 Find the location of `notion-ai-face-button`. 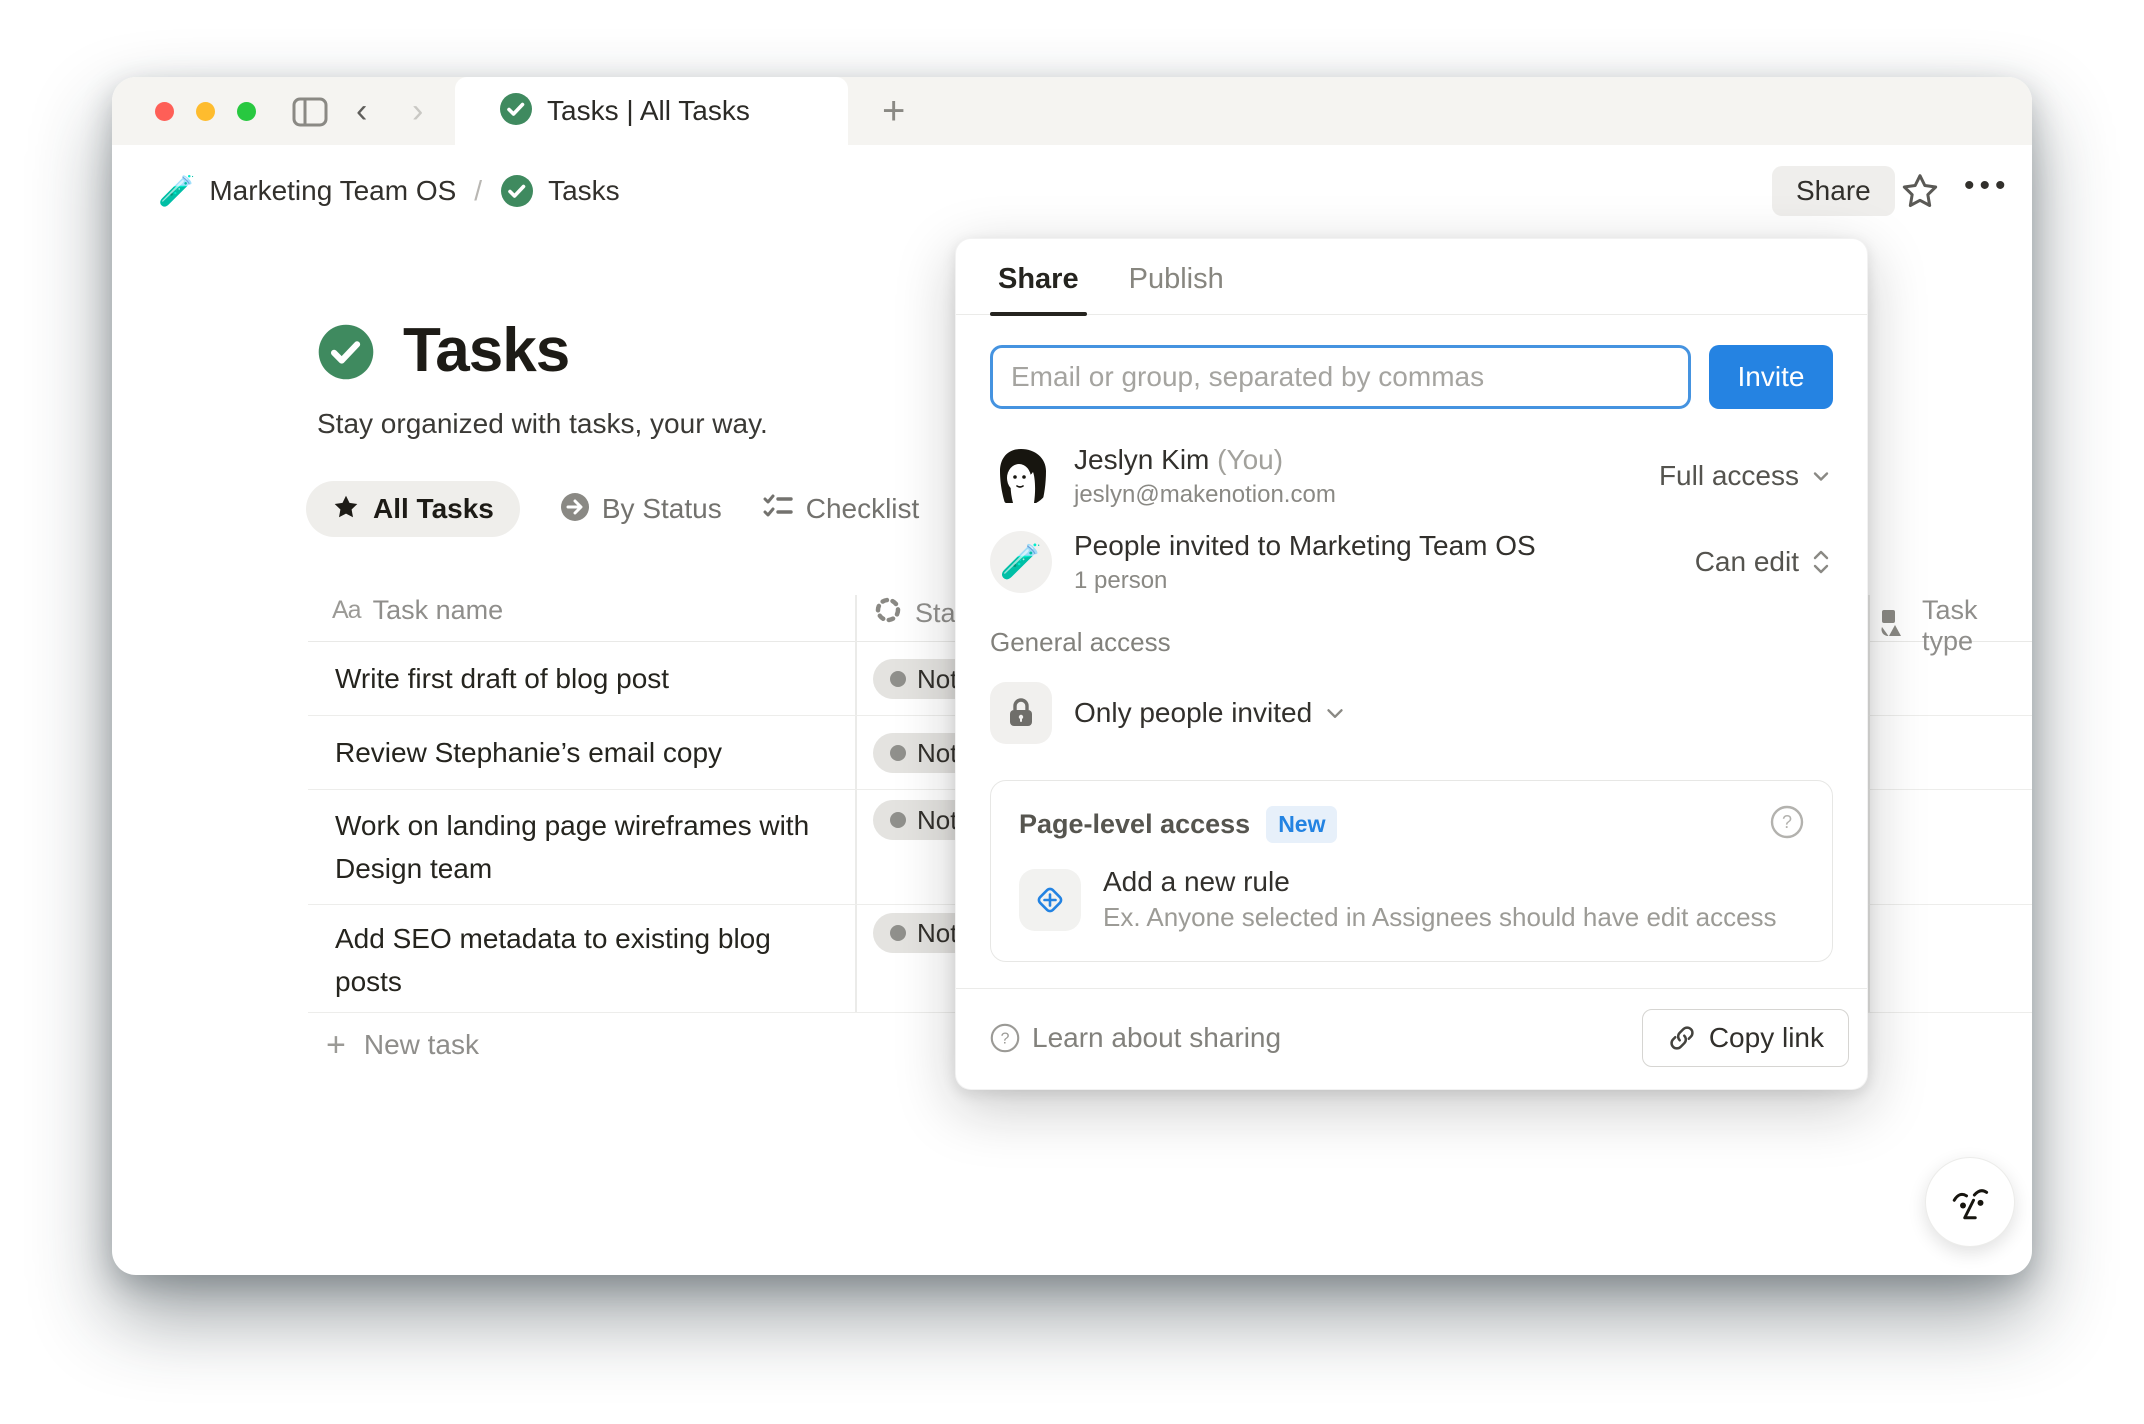

notion-ai-face-button is located at coordinates (1970, 1202).